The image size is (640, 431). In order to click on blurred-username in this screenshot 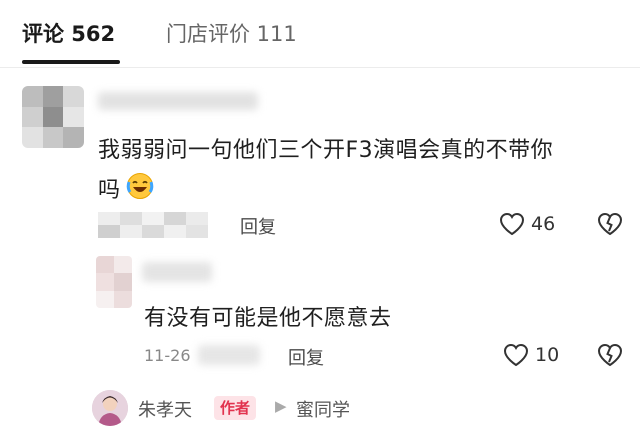, I will do `click(178, 101)`.